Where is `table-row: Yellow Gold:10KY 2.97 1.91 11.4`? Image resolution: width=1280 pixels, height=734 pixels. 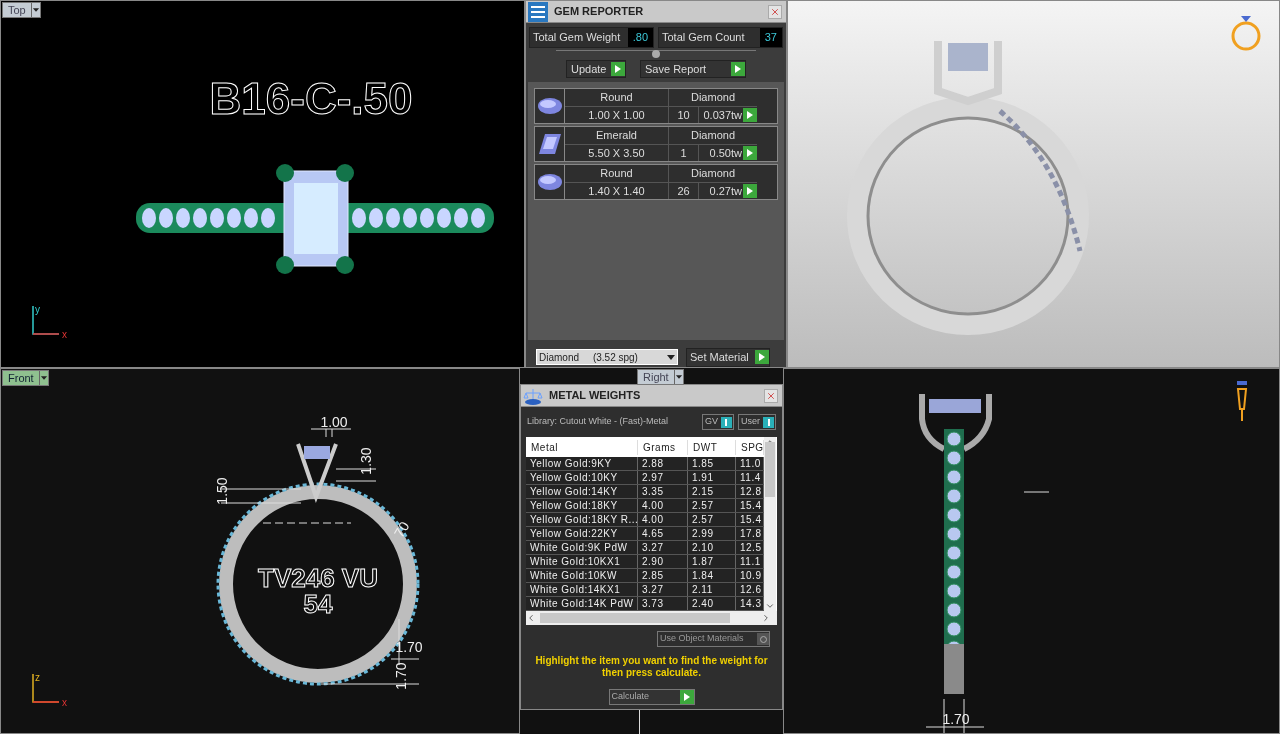 table-row: Yellow Gold:10KY 2.97 1.91 11.4 is located at coordinates (645, 478).